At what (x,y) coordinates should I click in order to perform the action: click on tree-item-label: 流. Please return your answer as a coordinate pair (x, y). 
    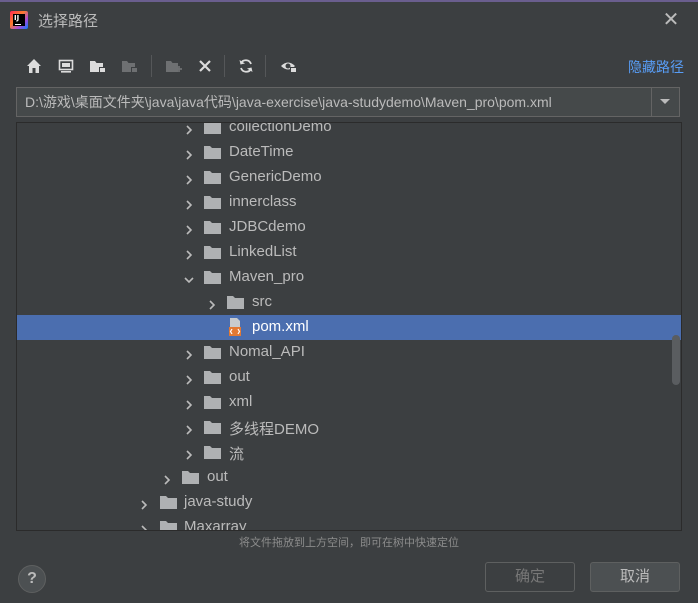
    Looking at the image, I should click on (237, 454).